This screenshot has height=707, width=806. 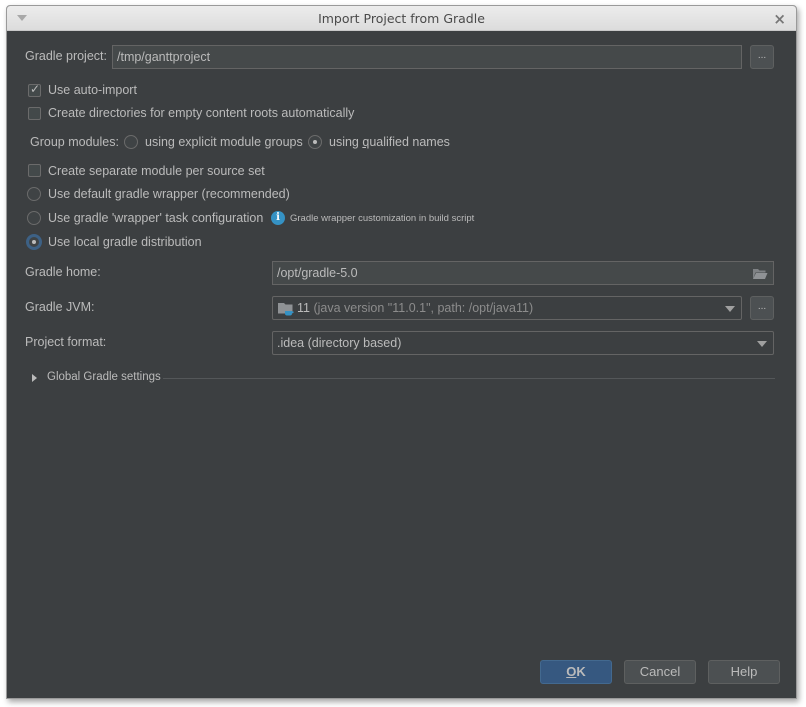 What do you see at coordinates (779, 19) in the screenshot?
I see `close-icon: ×` at bounding box center [779, 19].